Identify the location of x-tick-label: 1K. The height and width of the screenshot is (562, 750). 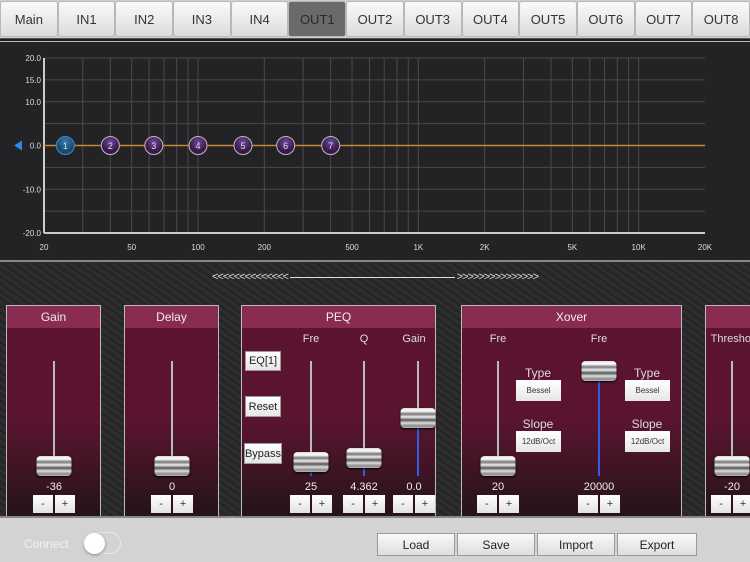
(418, 247).